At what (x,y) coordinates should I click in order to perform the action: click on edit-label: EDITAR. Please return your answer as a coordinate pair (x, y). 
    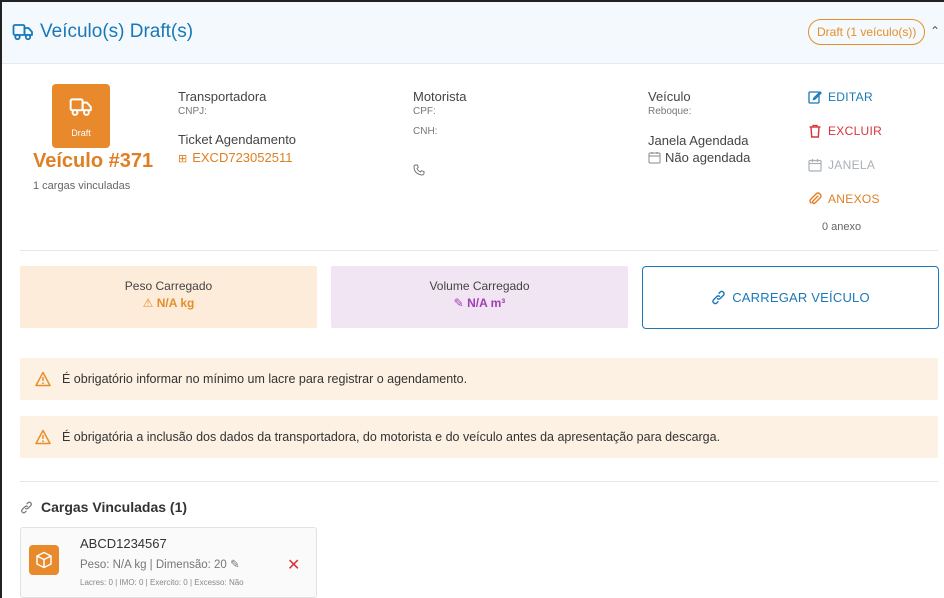
    Looking at the image, I should click on (850, 97).